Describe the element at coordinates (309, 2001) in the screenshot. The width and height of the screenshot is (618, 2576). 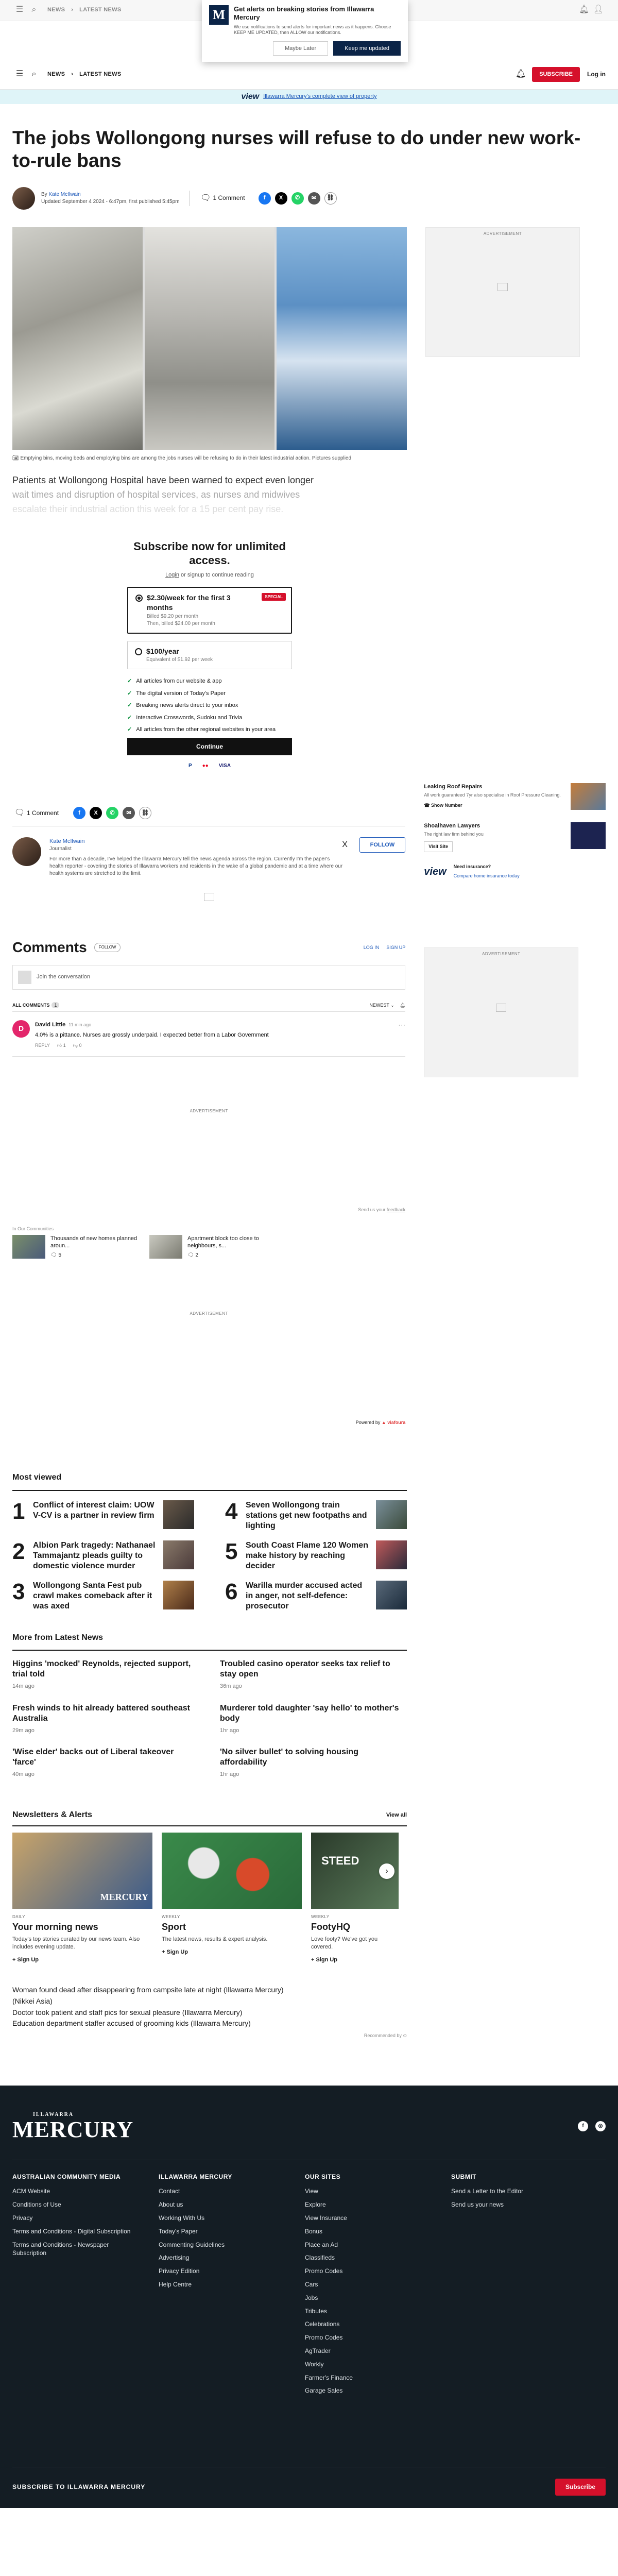
I see `recommended-link: (Nikkei Asia)` at that location.